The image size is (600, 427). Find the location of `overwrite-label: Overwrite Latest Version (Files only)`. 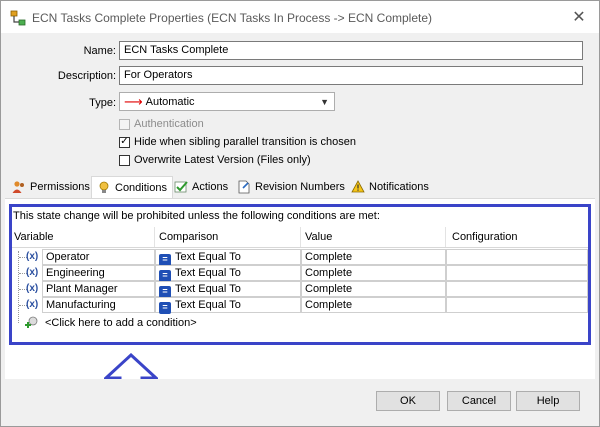

overwrite-label: Overwrite Latest Version (Files only) is located at coordinates (222, 160).